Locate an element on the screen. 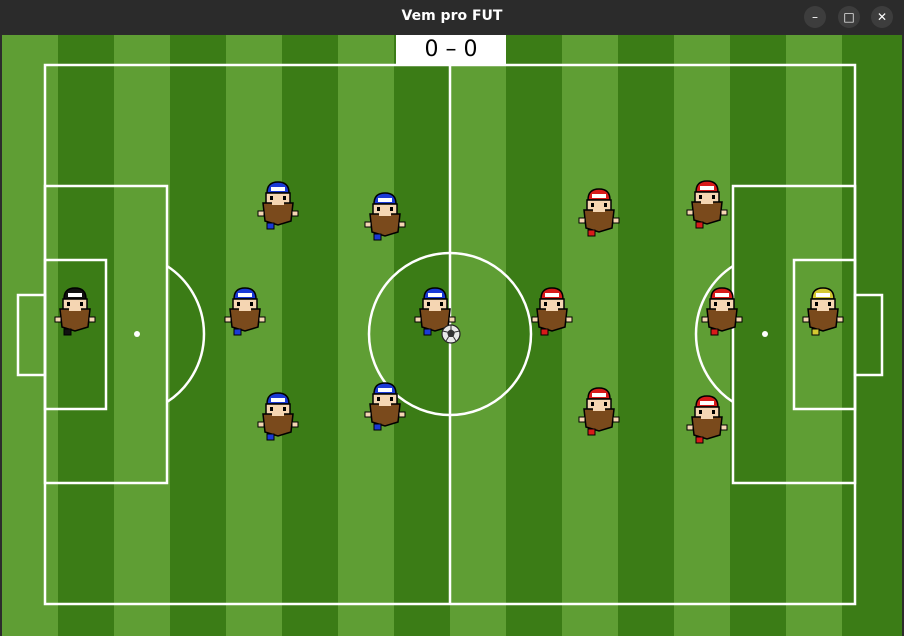 The width and height of the screenshot is (904, 636). right-penalty-spot is located at coordinates (765, 334).